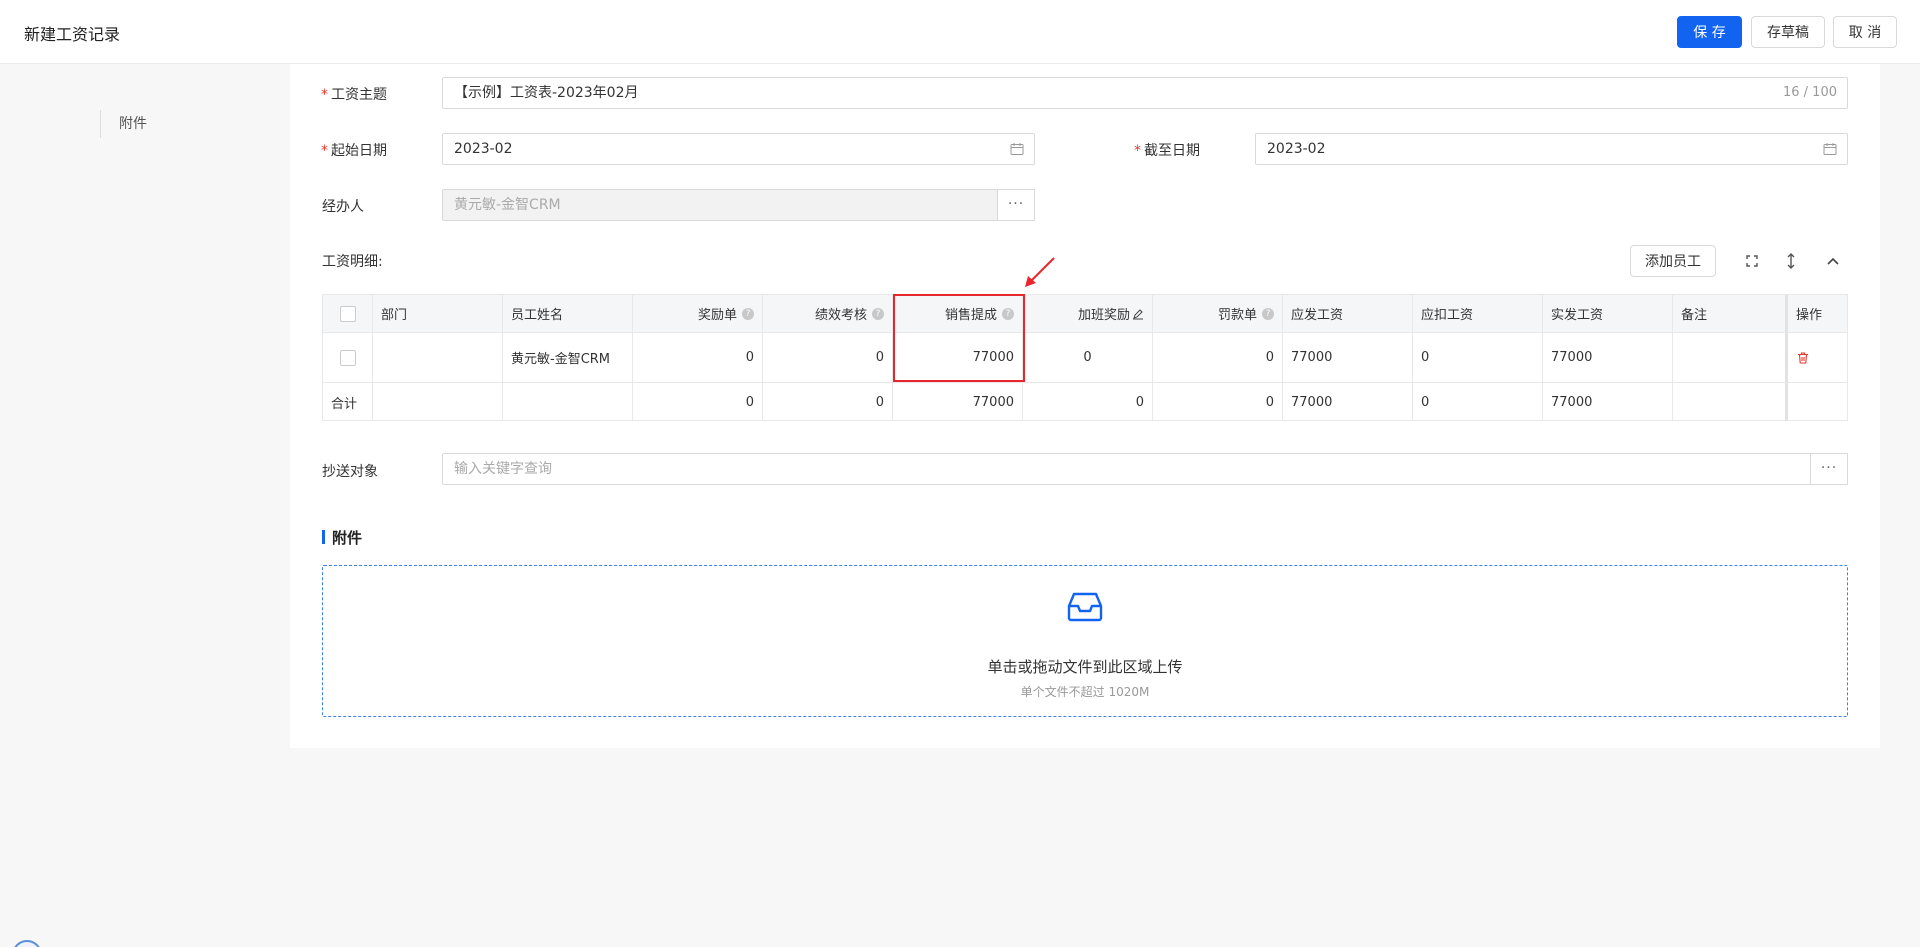  Describe the element at coordinates (1803, 358) in the screenshot. I see `delete-icon` at that location.